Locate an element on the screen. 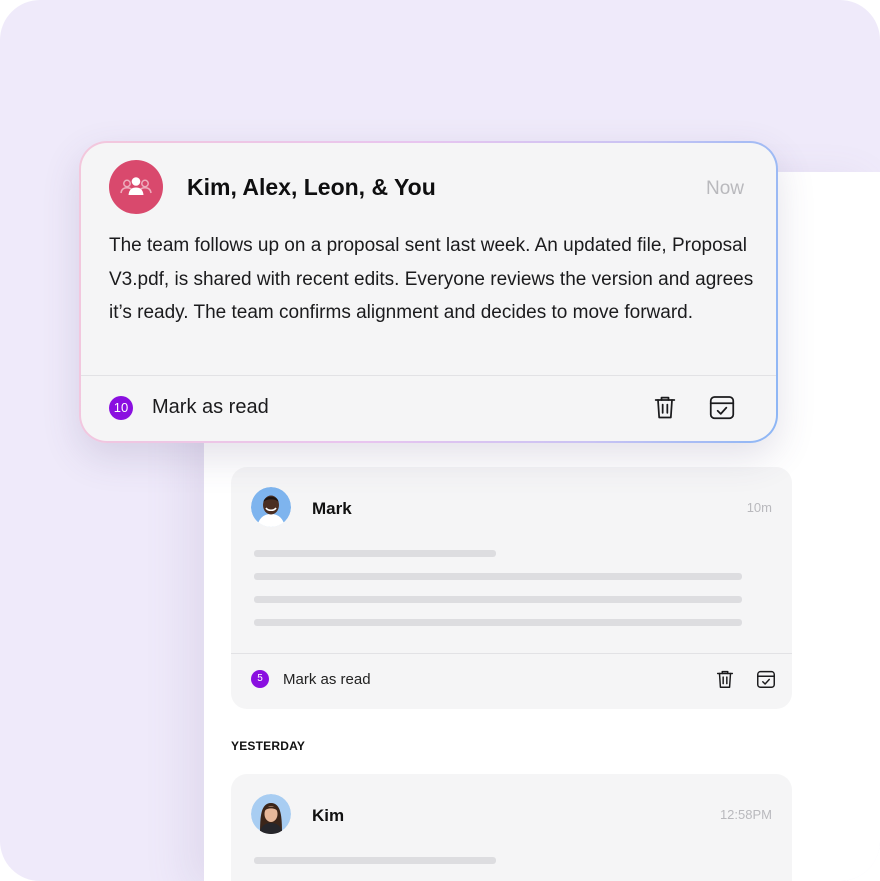  group-avatar is located at coordinates (136, 187).